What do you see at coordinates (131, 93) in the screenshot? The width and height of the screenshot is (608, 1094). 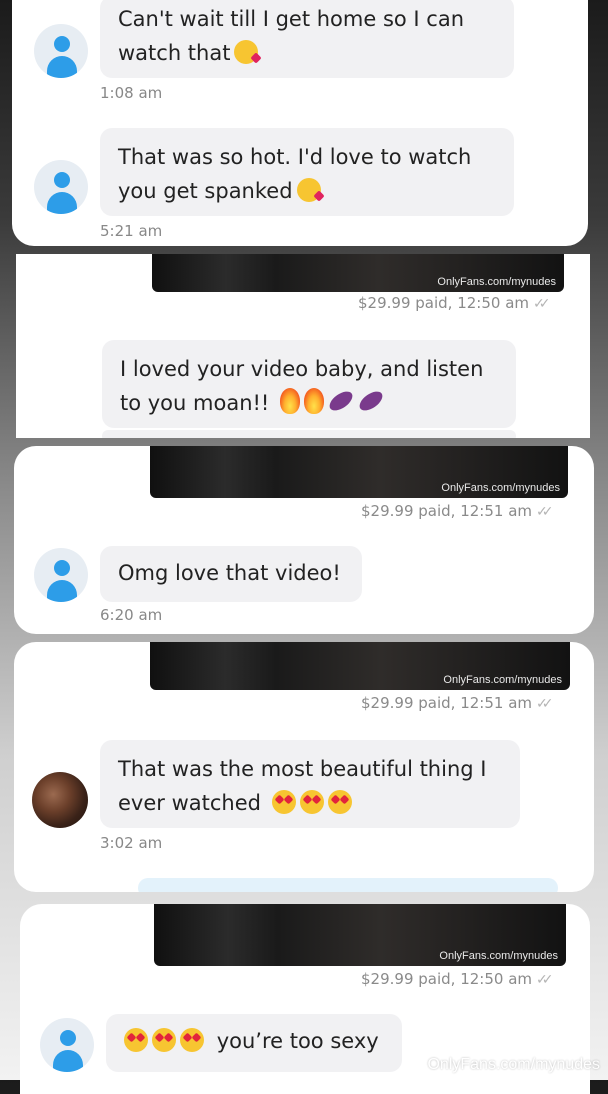 I see `message-time: 1:08 am` at bounding box center [131, 93].